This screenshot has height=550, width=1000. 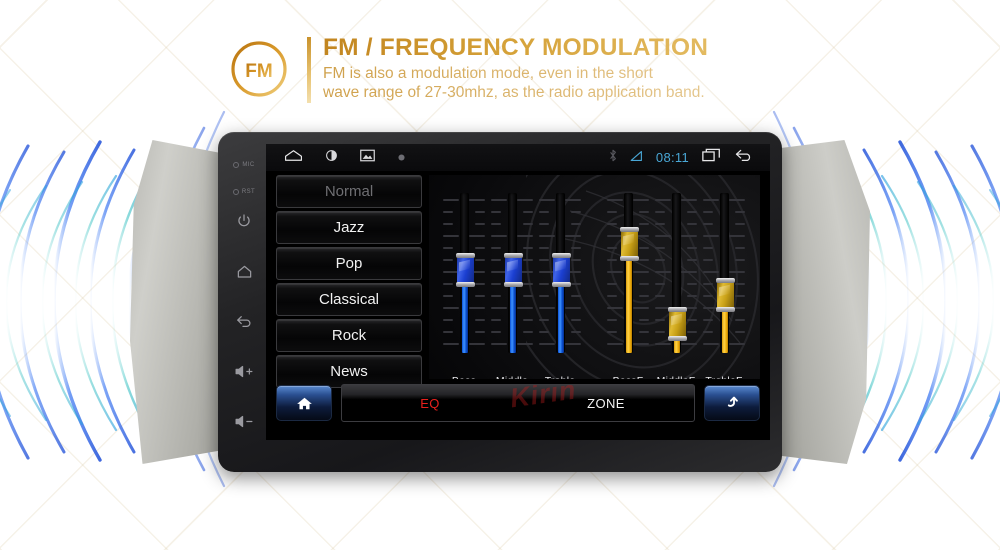 What do you see at coordinates (258, 71) in the screenshot?
I see `fm-badge-label: FM` at bounding box center [258, 71].